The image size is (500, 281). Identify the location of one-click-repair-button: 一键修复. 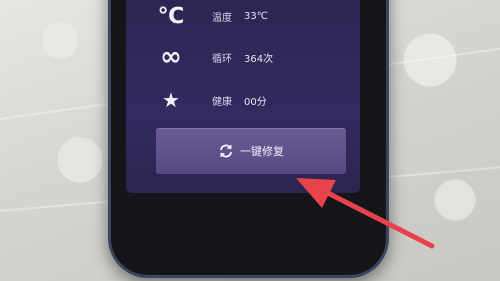
(251, 151).